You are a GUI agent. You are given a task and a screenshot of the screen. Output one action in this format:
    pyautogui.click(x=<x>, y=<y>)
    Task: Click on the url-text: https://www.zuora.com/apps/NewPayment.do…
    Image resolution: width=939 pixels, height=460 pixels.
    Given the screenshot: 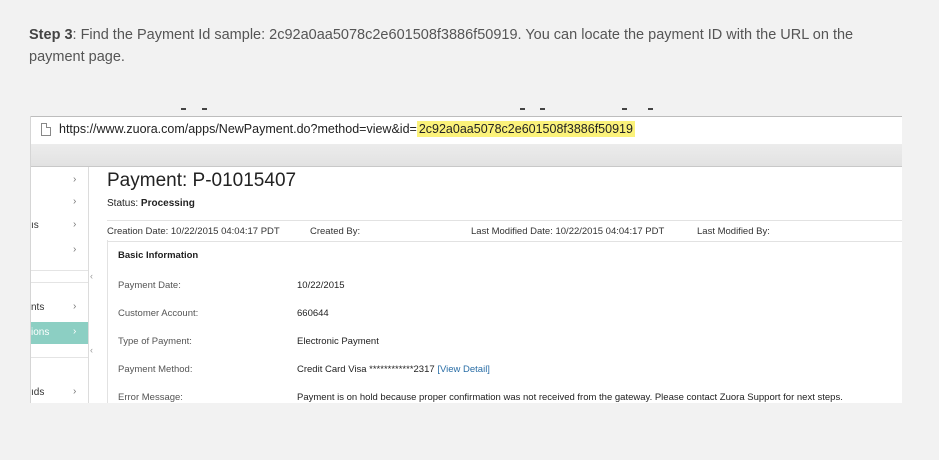 What is the action you would take?
    pyautogui.click(x=347, y=129)
    